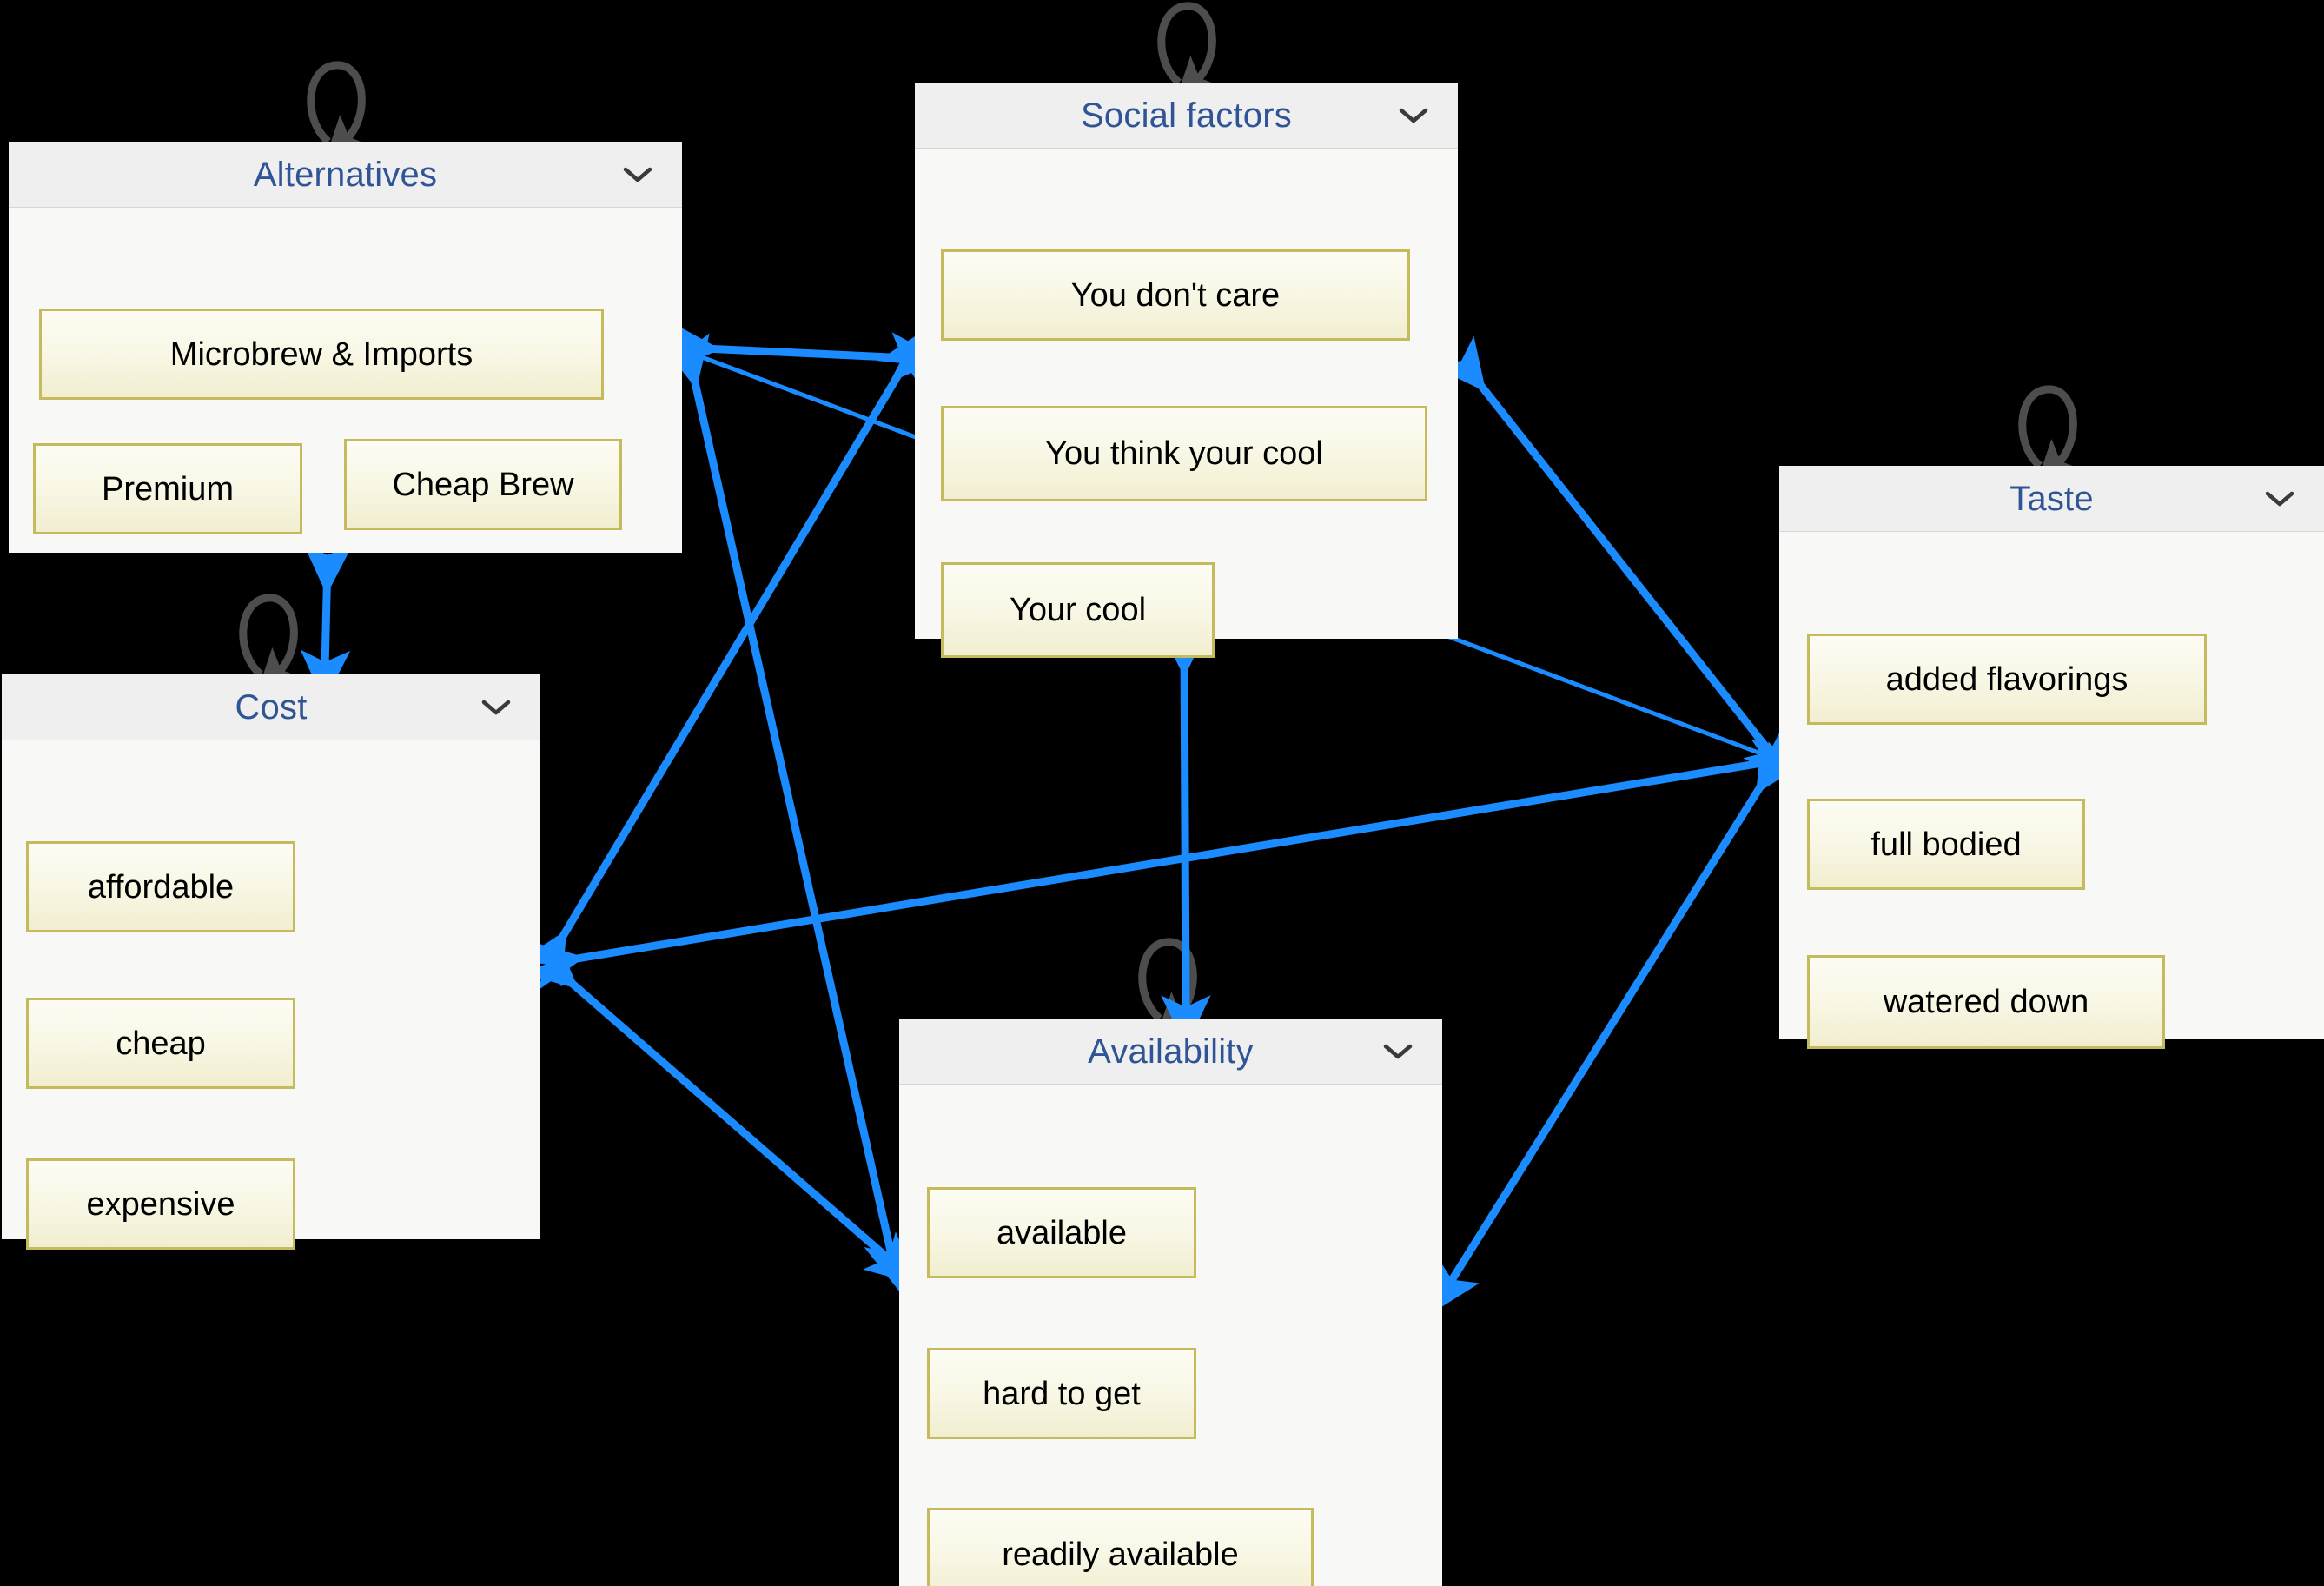  I want to click on node-label: Your cool, so click(1078, 610).